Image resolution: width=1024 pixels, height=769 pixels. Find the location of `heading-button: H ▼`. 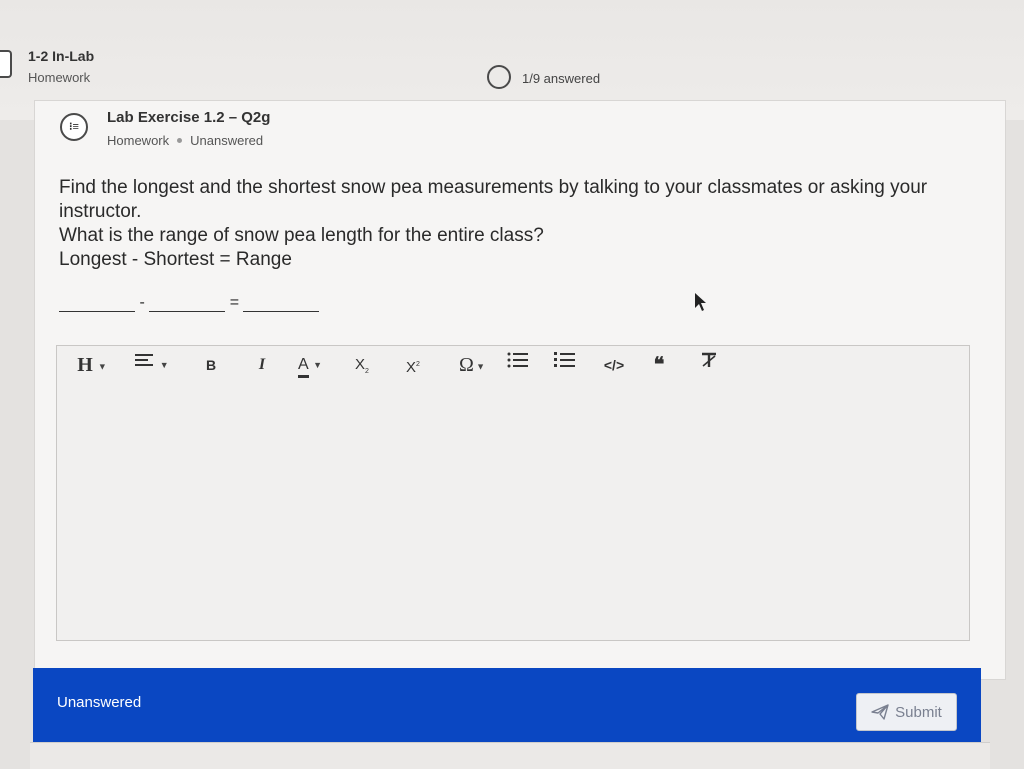

heading-button: H ▼ is located at coordinates (92, 365).